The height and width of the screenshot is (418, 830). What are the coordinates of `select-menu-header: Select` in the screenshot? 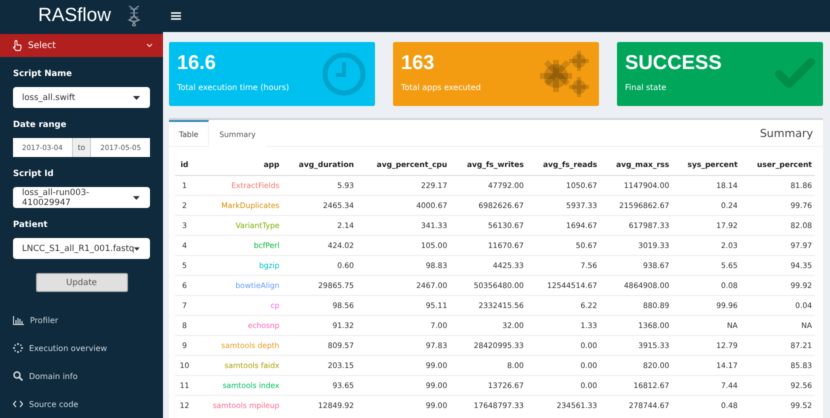 It's located at (81, 46).